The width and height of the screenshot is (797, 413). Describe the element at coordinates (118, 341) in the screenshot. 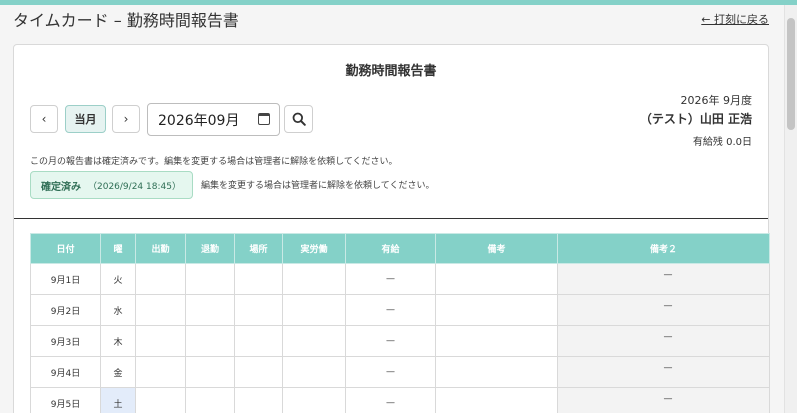

I see `cell-weekday: 木` at that location.